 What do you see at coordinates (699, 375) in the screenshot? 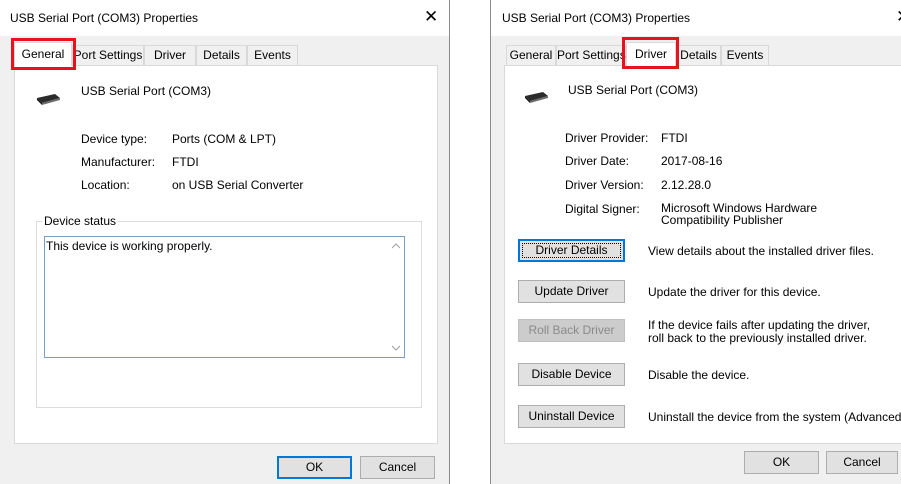
I see `disable-device-desc: Disable the device.` at bounding box center [699, 375].